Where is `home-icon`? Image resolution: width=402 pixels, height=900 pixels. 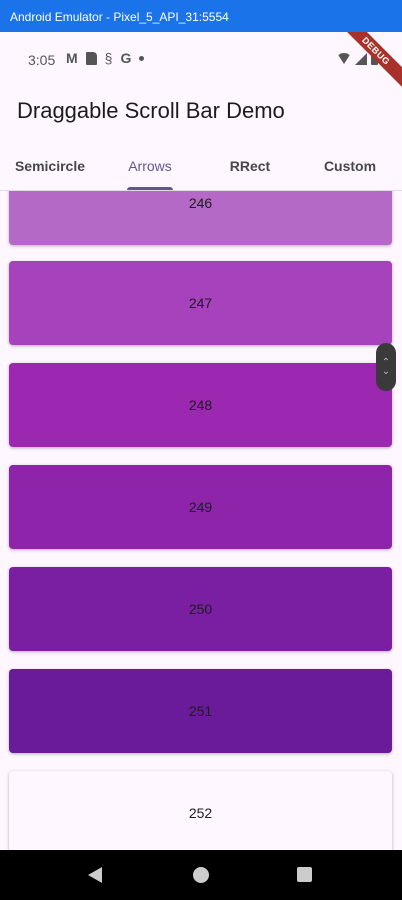
home-icon is located at coordinates (201, 875).